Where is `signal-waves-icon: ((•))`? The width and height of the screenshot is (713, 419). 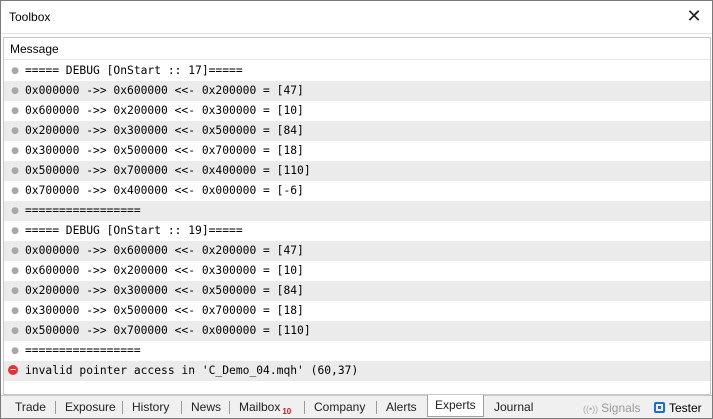 signal-waves-icon: ((•)) is located at coordinates (591, 409).